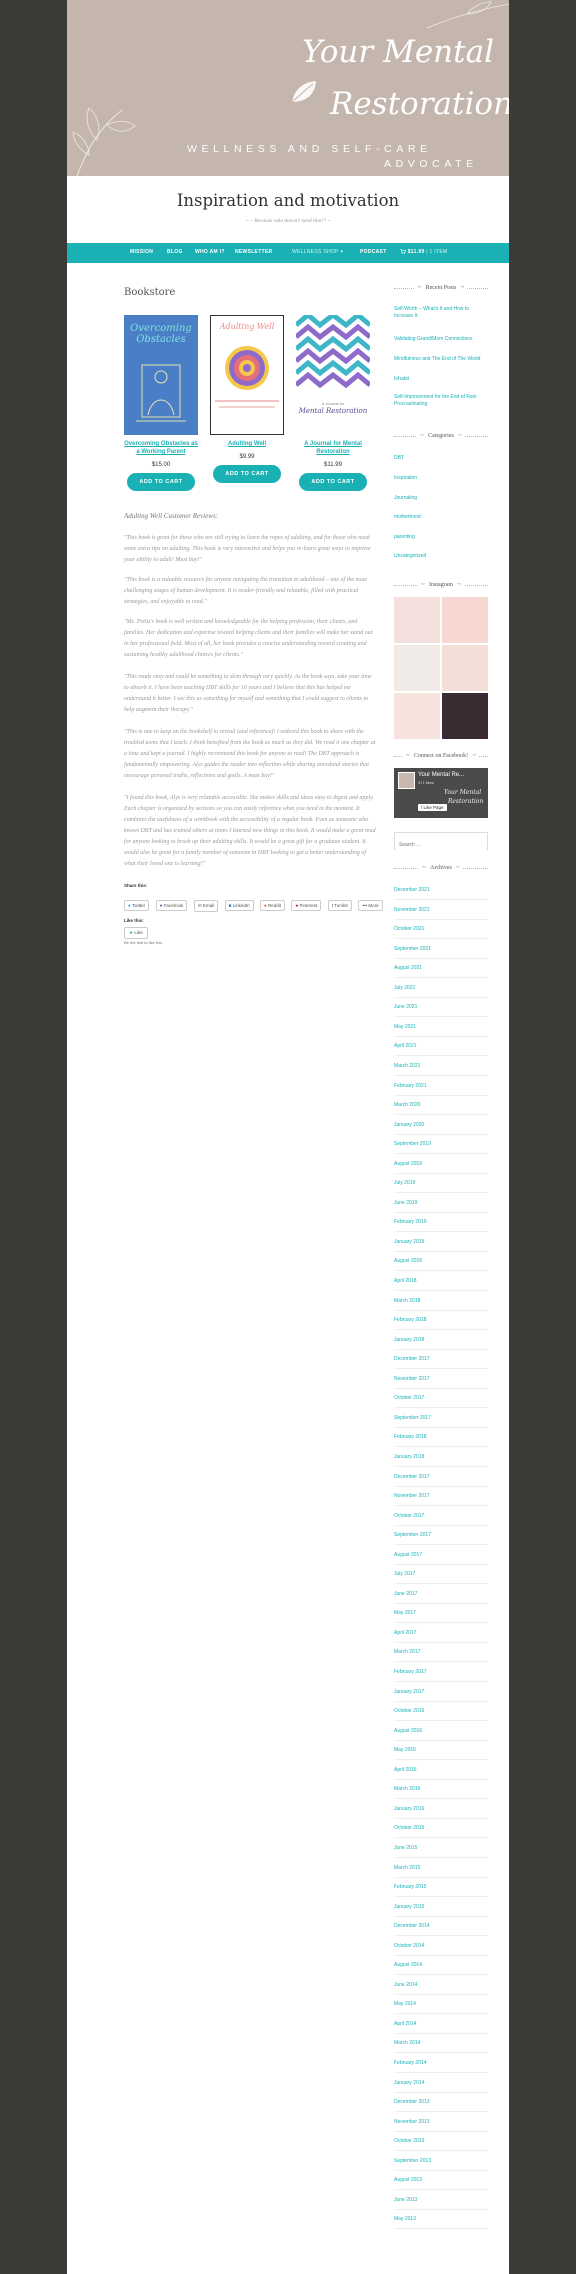 The image size is (576, 2274). Describe the element at coordinates (441, 1692) in the screenshot. I see `archive-link: January 2017` at that location.